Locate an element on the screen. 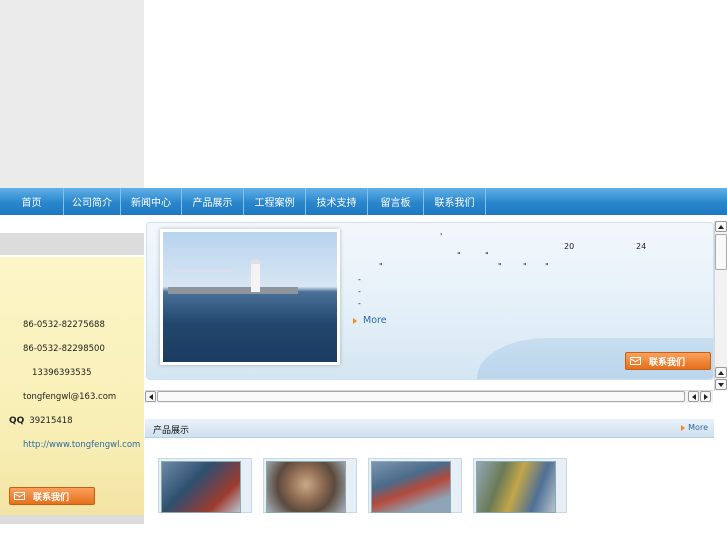 The image size is (727, 545). sidebar-header is located at coordinates (72, 244).